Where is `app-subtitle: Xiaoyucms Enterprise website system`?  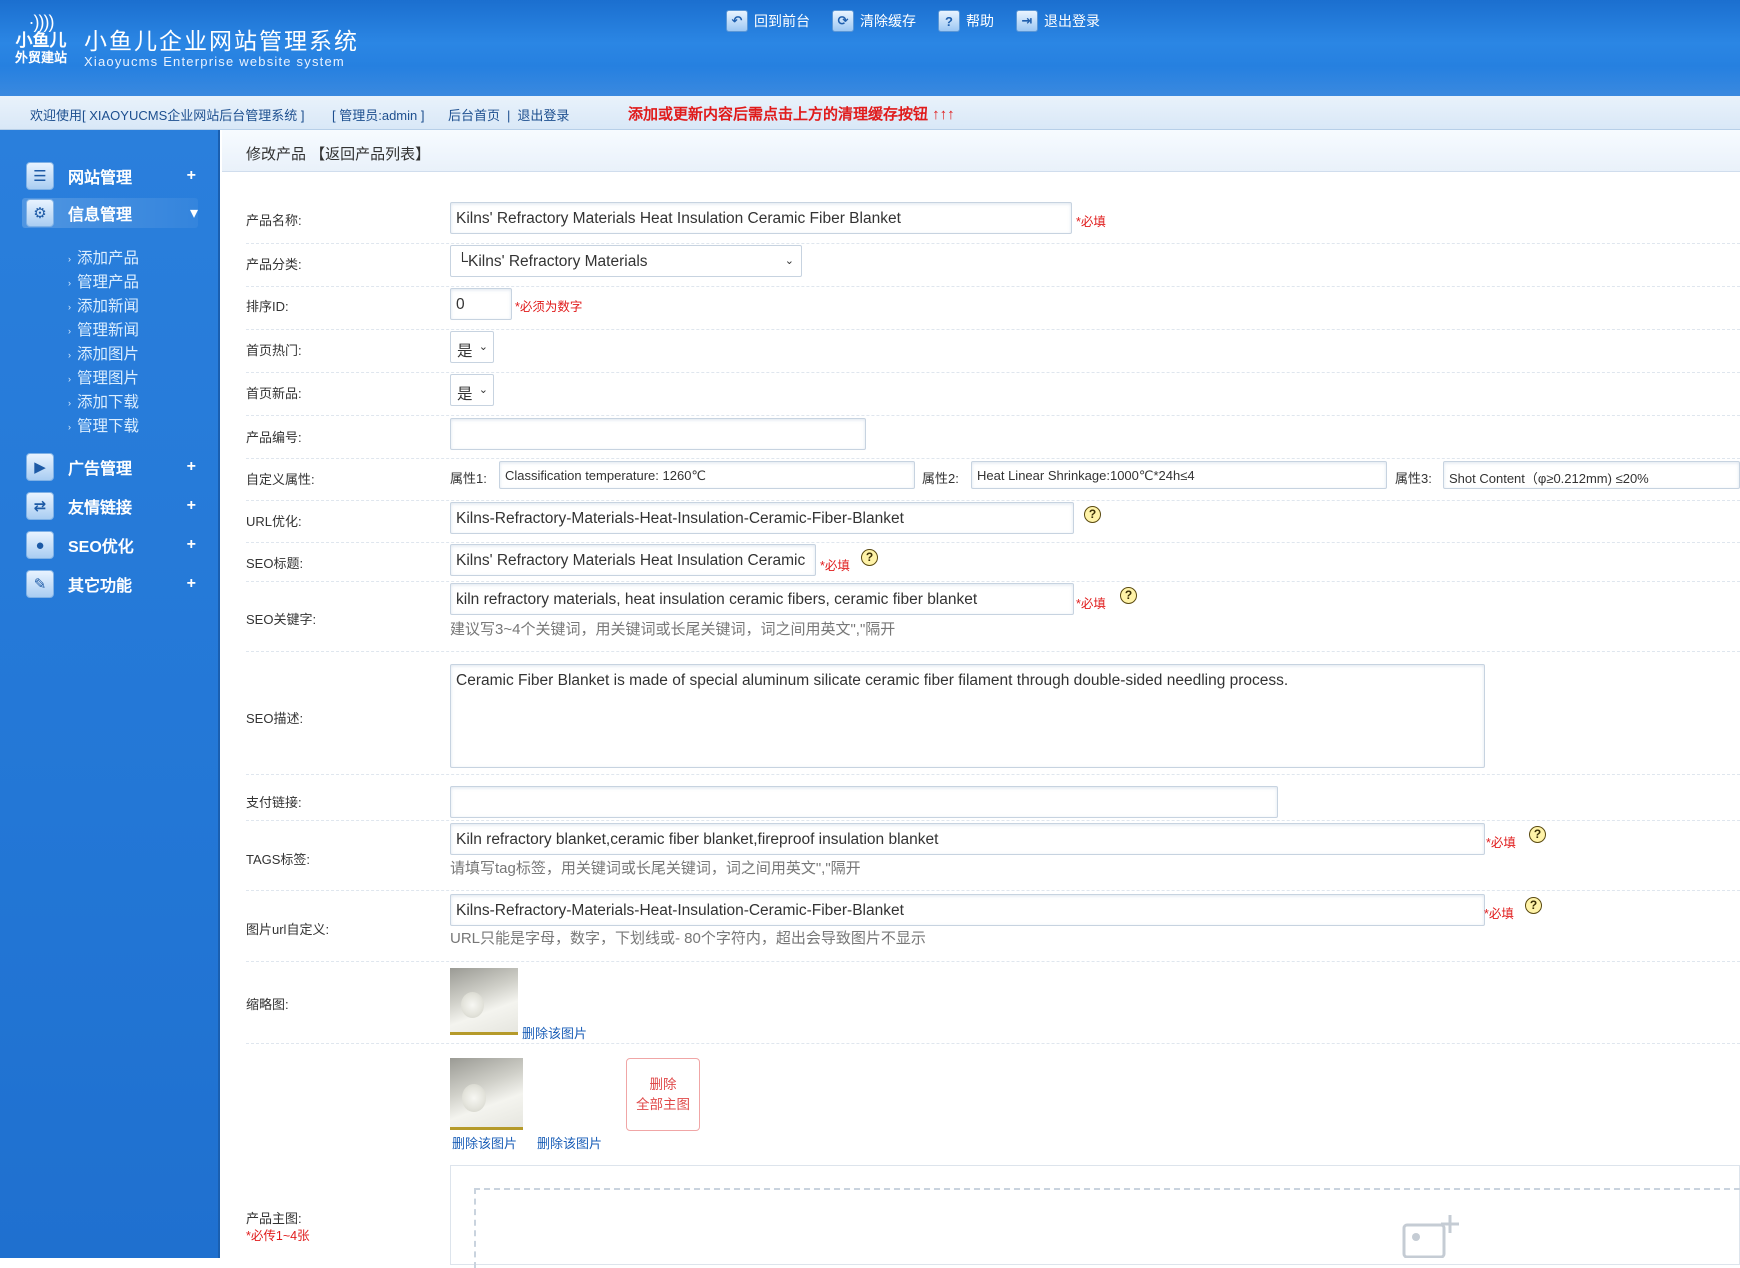
app-subtitle: Xiaoyucms Enterprise website system is located at coordinates (214, 61).